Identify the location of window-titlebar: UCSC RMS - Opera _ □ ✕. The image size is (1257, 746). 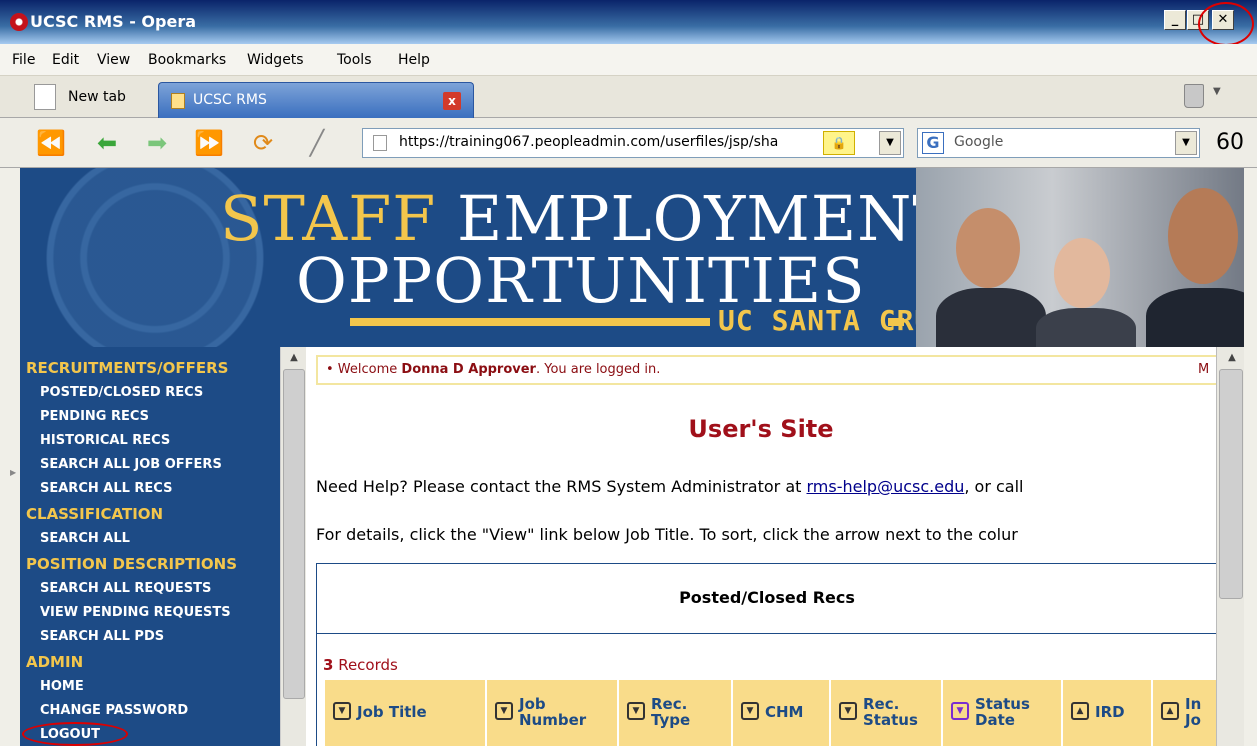
(628, 22).